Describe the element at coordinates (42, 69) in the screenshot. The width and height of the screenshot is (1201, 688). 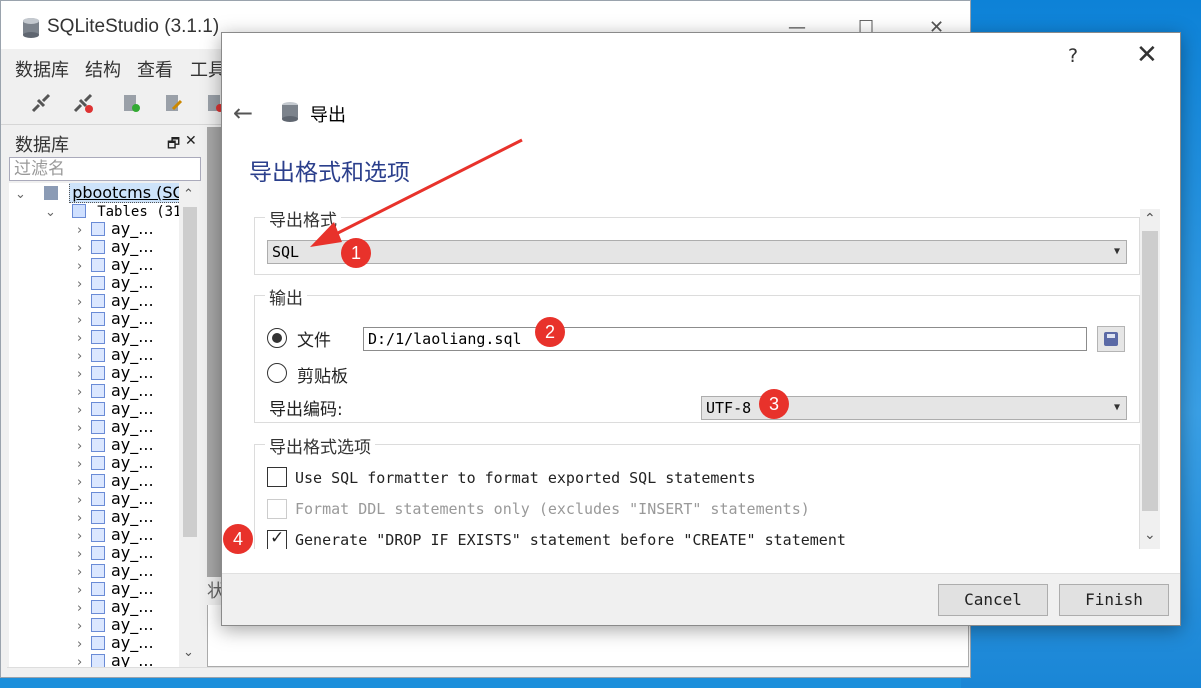
I see `menu-database: 数据库` at that location.